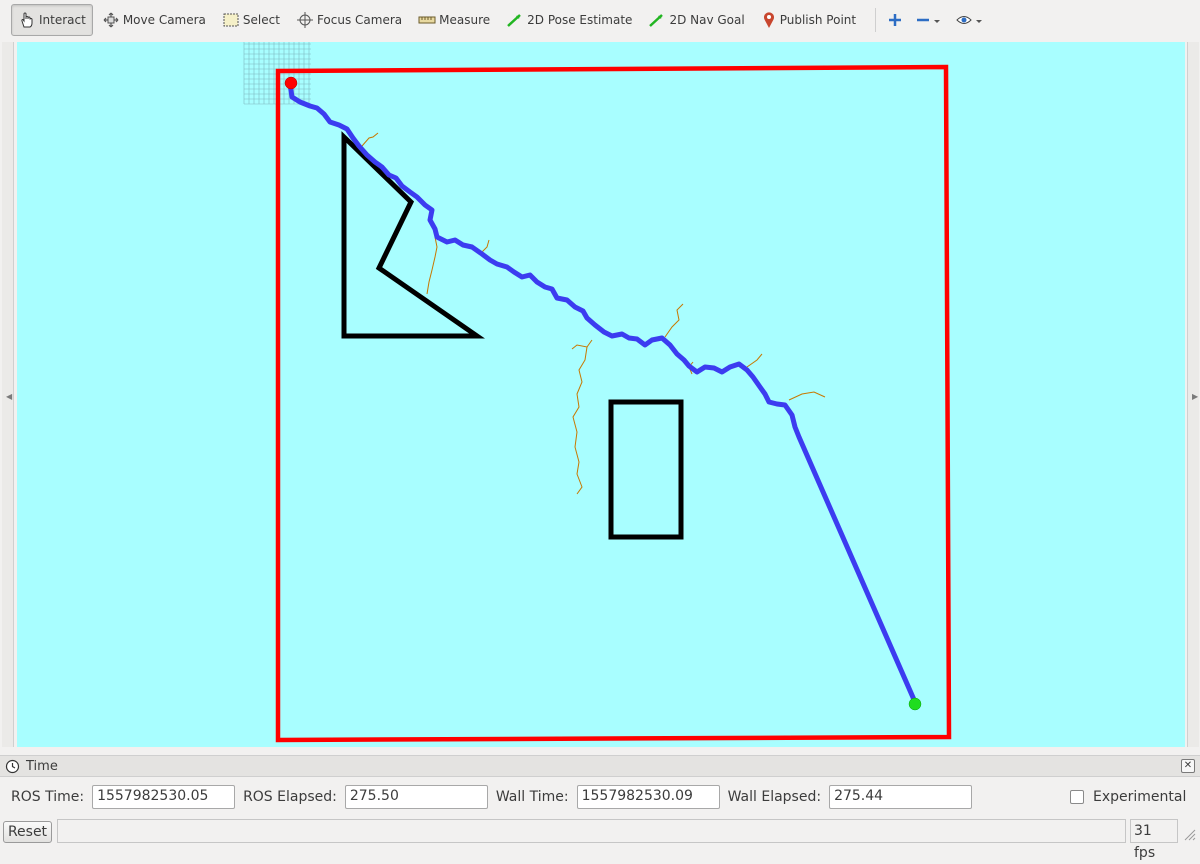  What do you see at coordinates (164, 20) in the screenshot?
I see `move-camera-label: Move Camera` at bounding box center [164, 20].